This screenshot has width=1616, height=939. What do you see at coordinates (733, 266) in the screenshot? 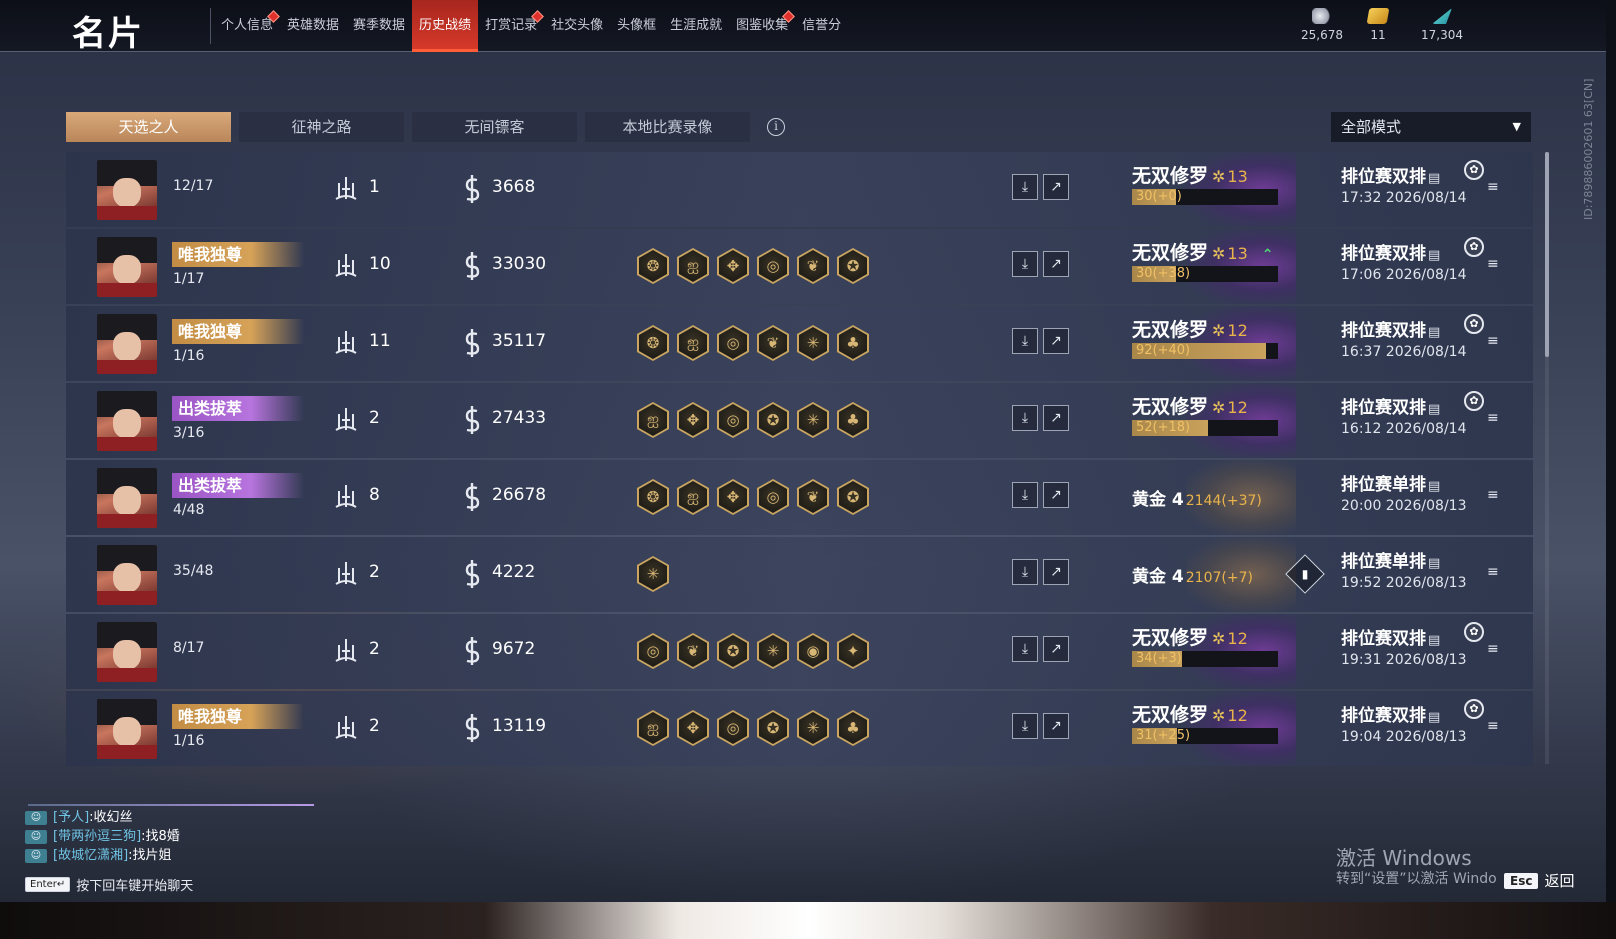
I see `equipment-hex-icon: ✥` at bounding box center [733, 266].